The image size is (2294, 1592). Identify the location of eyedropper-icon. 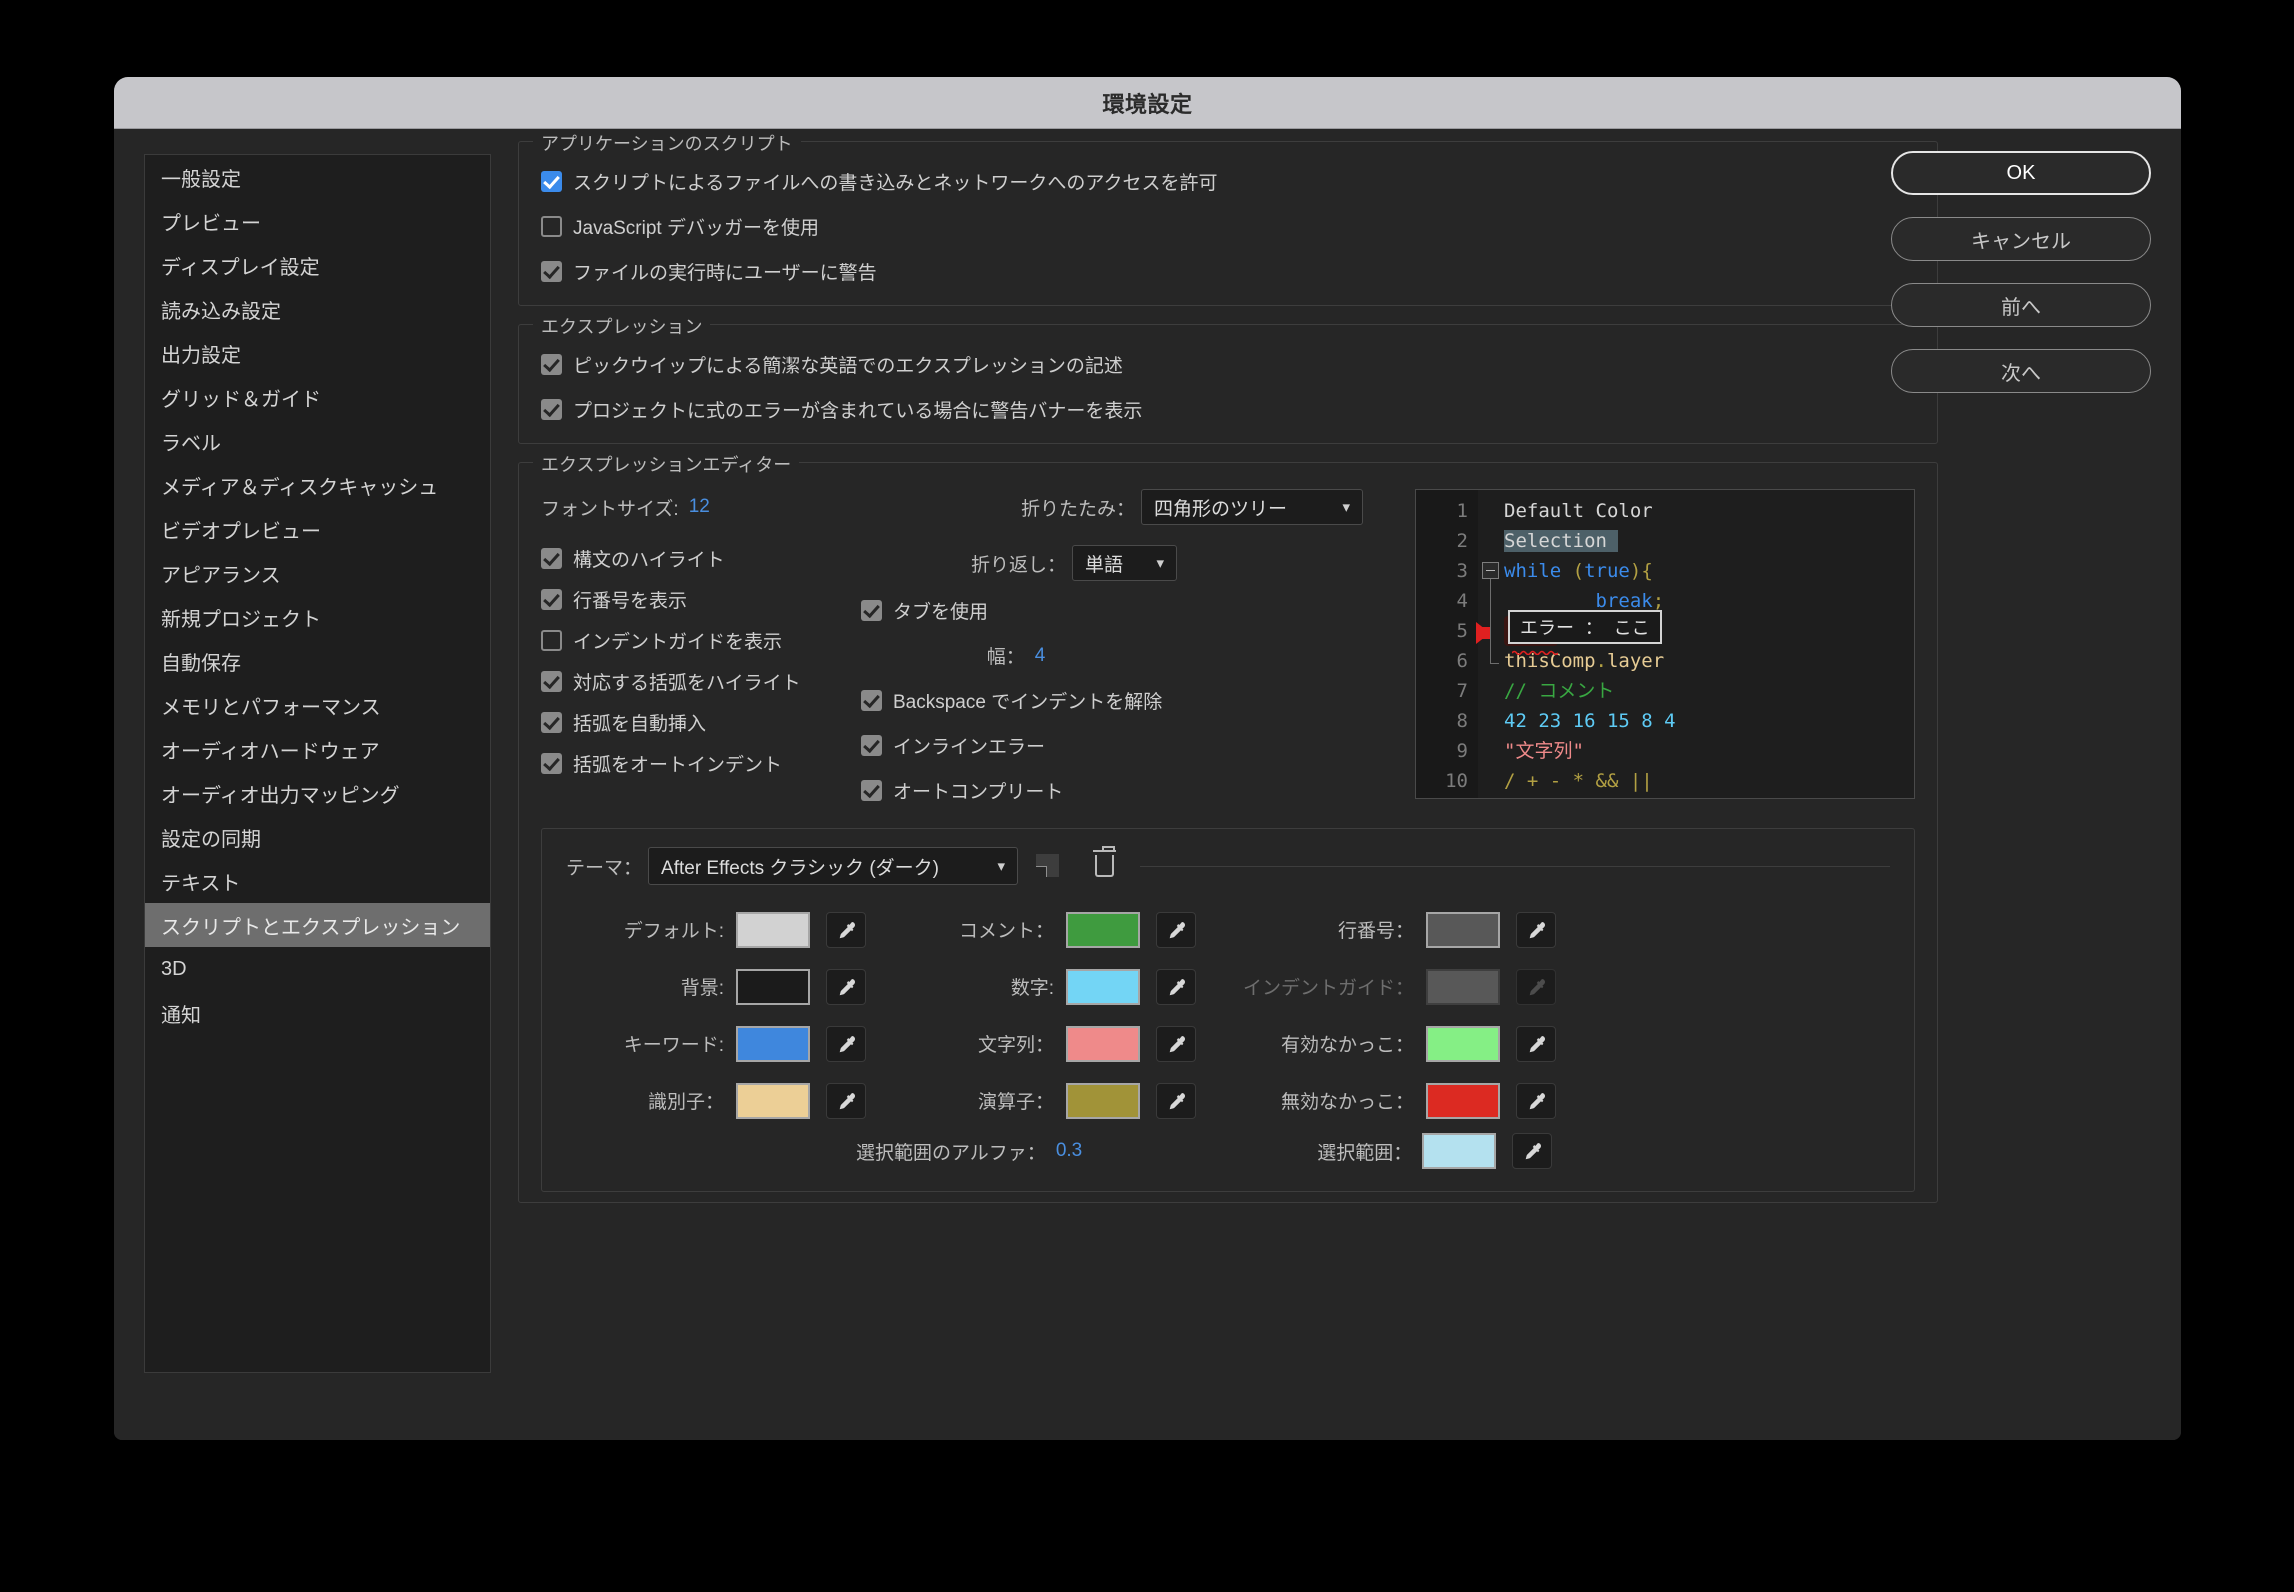
(1177, 1100).